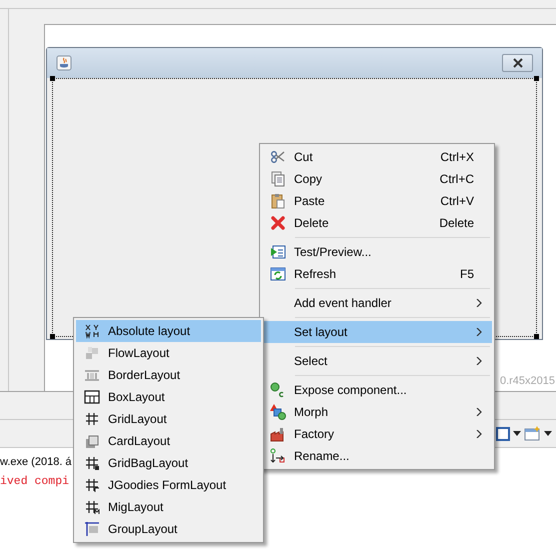  Describe the element at coordinates (36, 462) in the screenshot. I see `console-line: w.exe (2018. á` at that location.